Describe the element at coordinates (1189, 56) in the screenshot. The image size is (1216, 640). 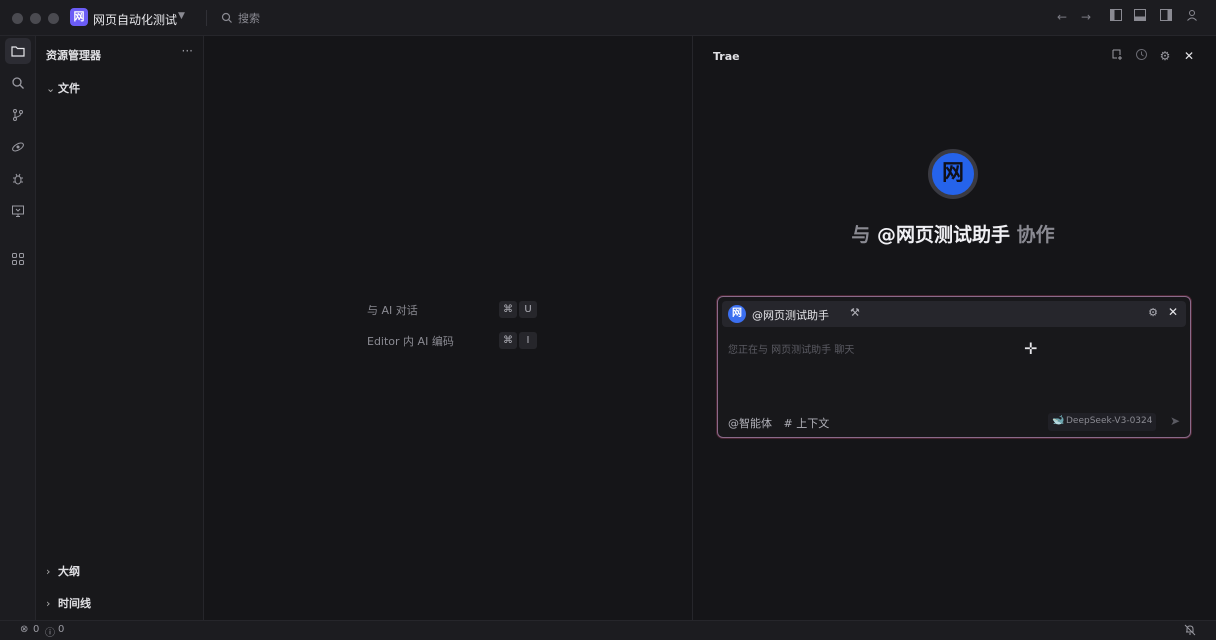
I see `close-icon: ✕` at that location.